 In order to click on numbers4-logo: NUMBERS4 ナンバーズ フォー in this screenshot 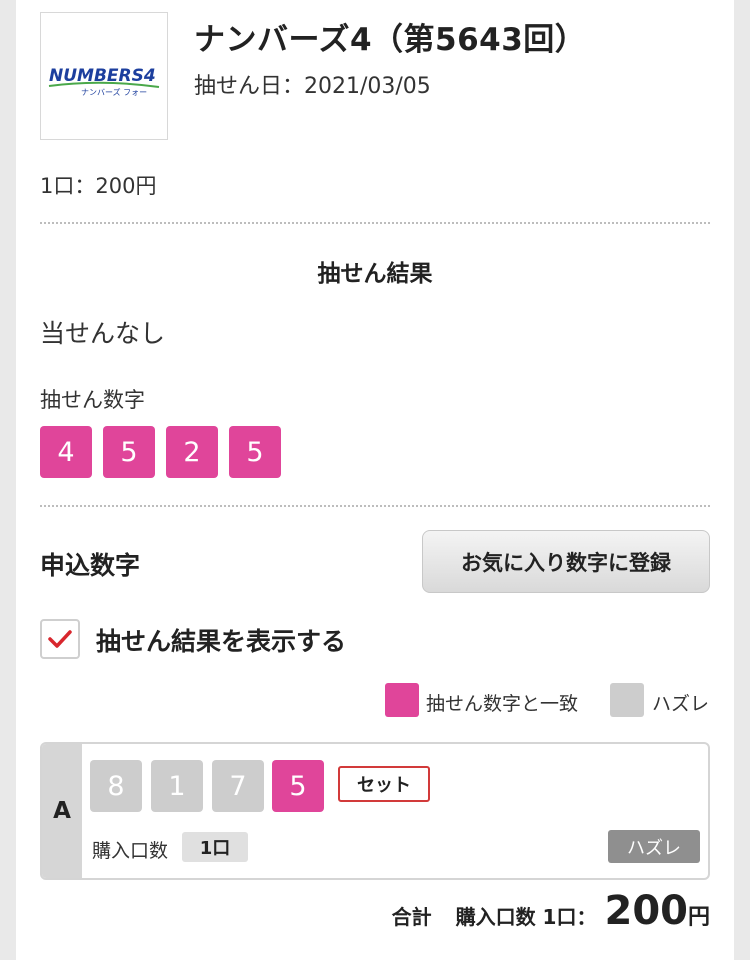, I will do `click(104, 76)`.